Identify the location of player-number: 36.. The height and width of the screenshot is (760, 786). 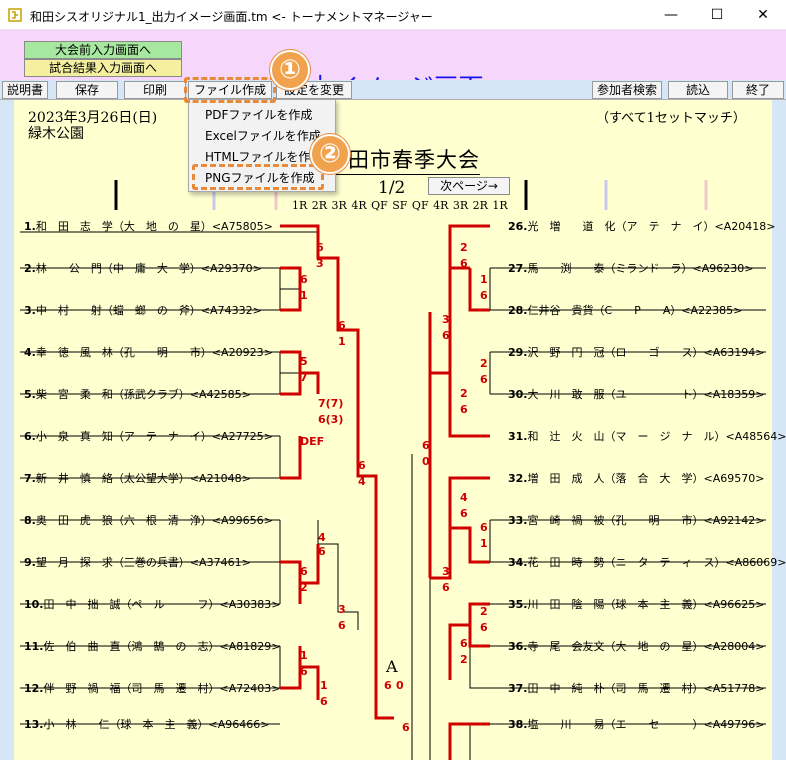
(518, 646).